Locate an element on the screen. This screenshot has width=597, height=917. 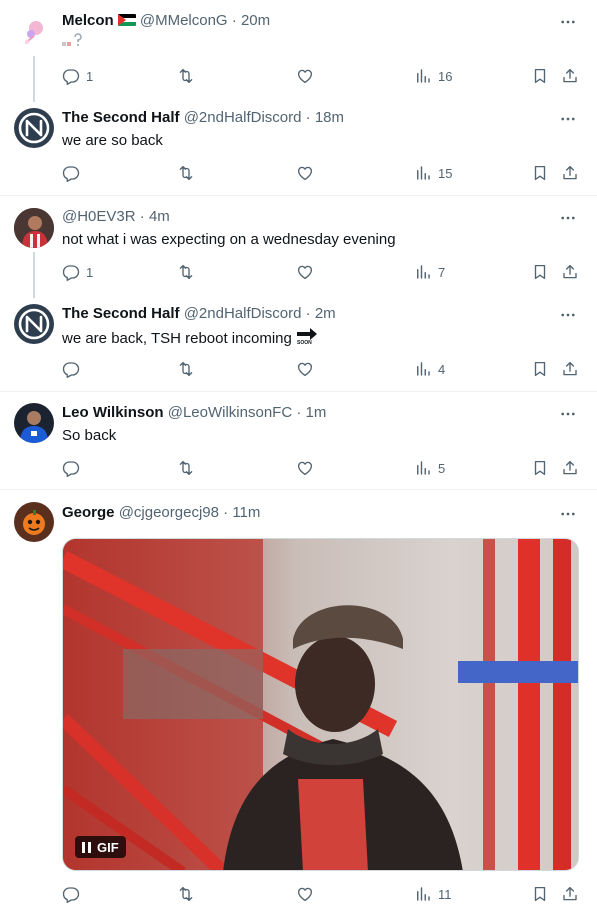
user-handle: @cjgeorgecj98 is located at coordinates (169, 512).